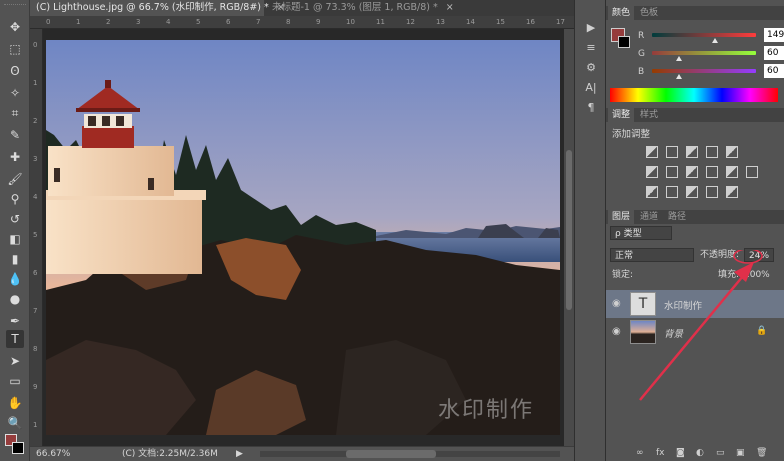  Describe the element at coordinates (591, 48) in the screenshot. I see `history-icon: ≡` at that location.